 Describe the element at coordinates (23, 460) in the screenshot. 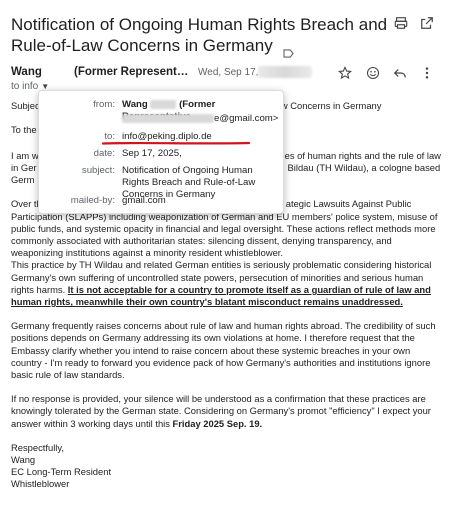

I see `signature-name: Wang` at that location.